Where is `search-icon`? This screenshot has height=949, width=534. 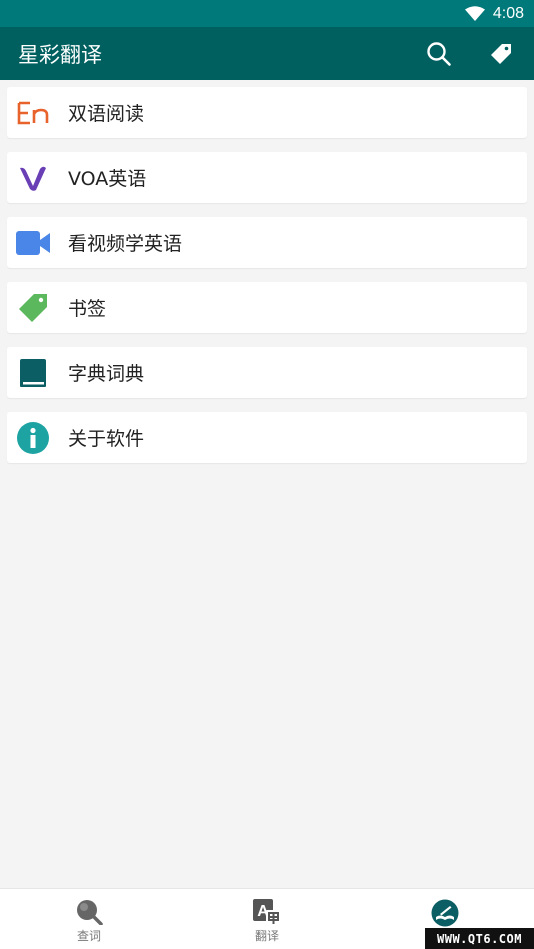
search-icon is located at coordinates (439, 53).